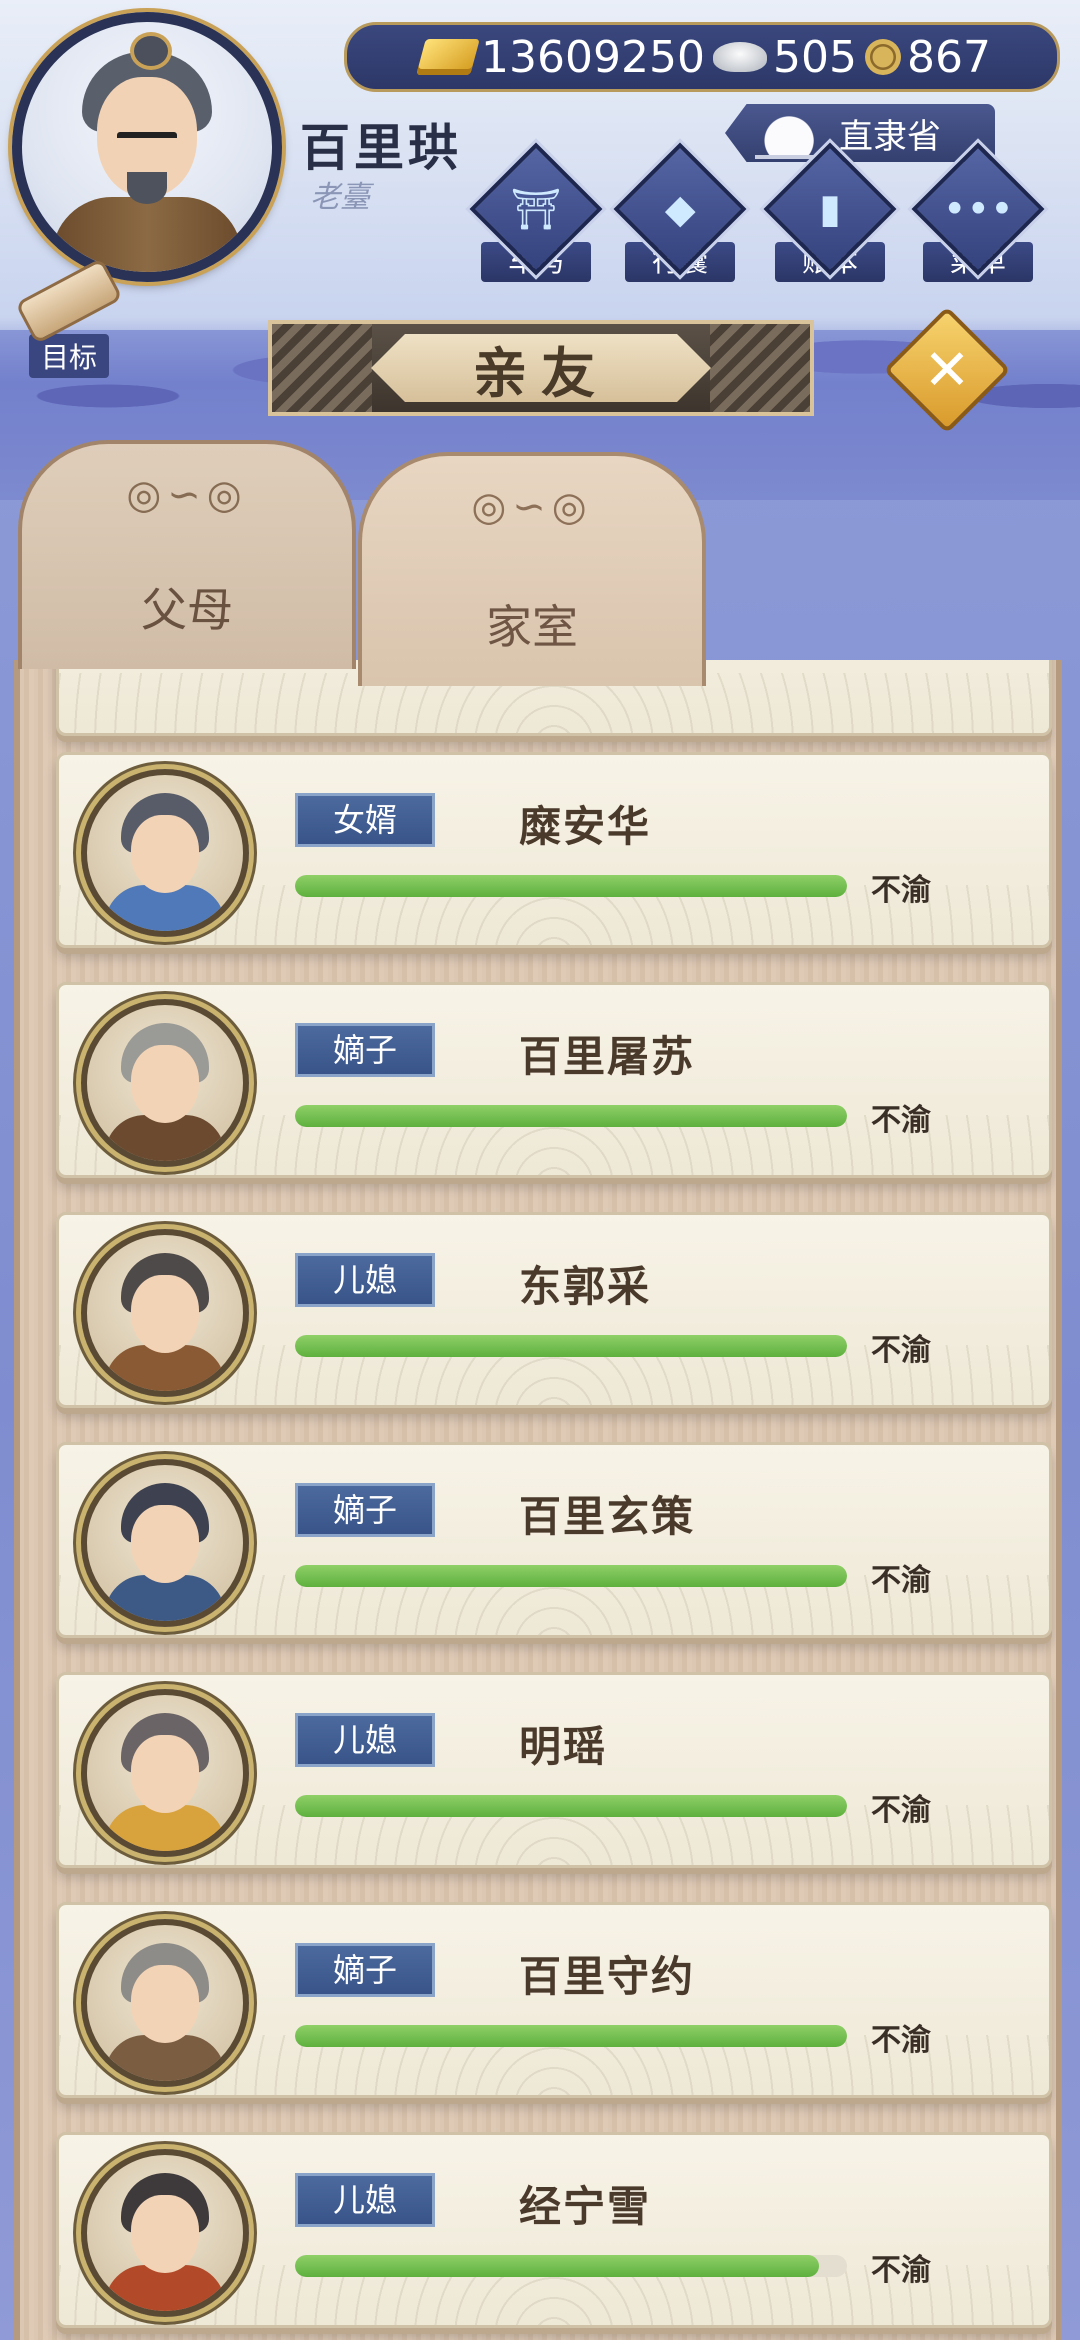  I want to click on location-button: 直隶省, so click(860, 133).